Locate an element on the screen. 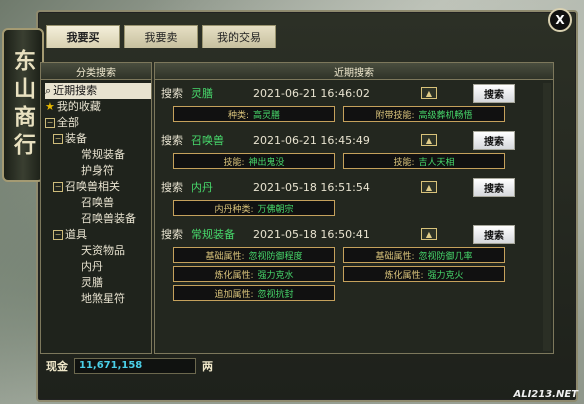  category-item: − 道具 is located at coordinates (98, 235).